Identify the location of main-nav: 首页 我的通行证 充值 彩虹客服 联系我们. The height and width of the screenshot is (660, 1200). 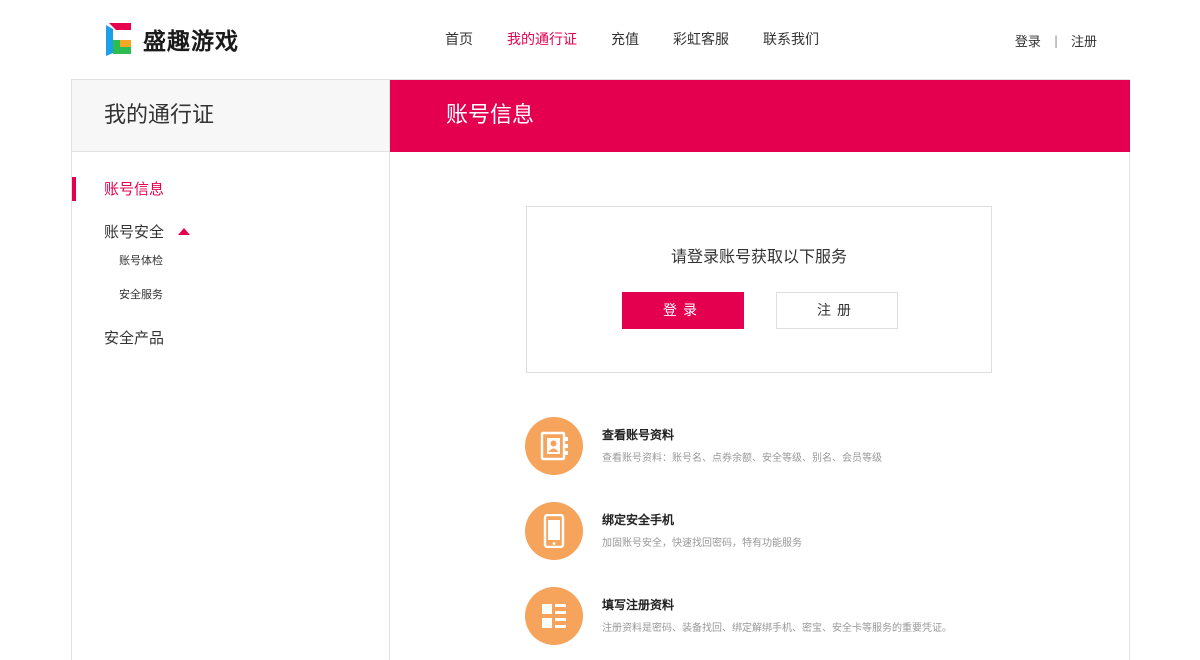
(649, 40).